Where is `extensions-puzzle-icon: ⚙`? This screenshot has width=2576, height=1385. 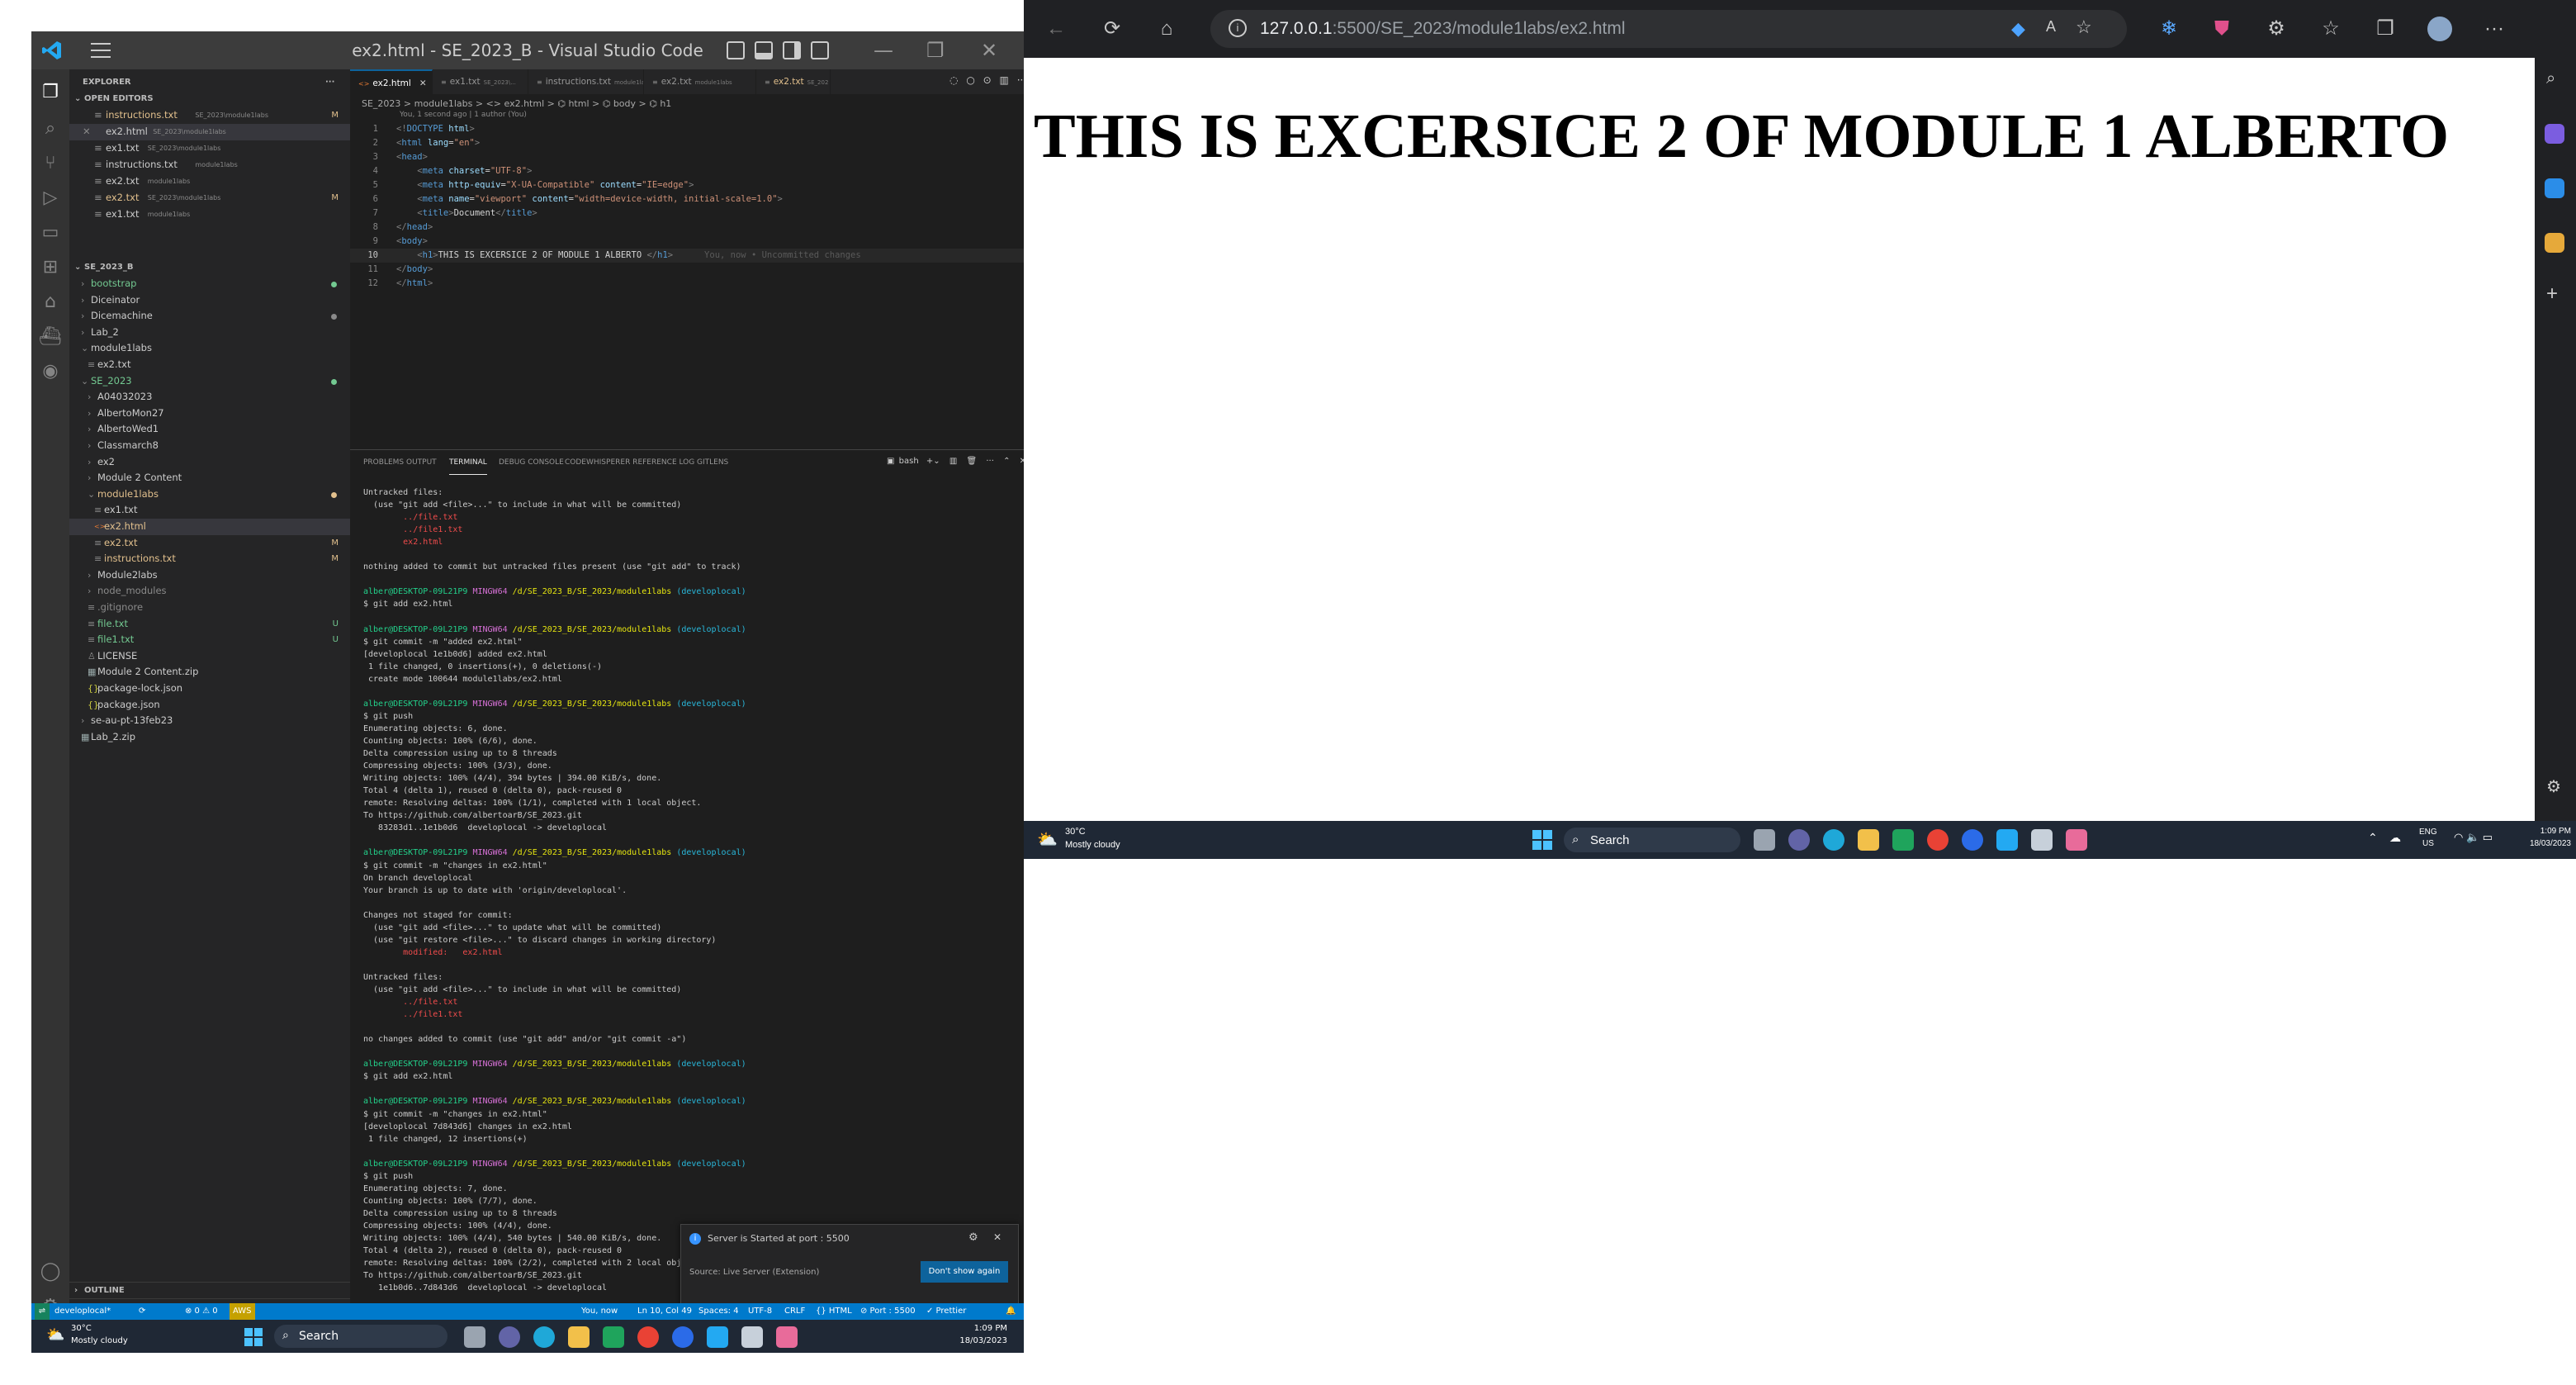 extensions-puzzle-icon: ⚙ is located at coordinates (2276, 29).